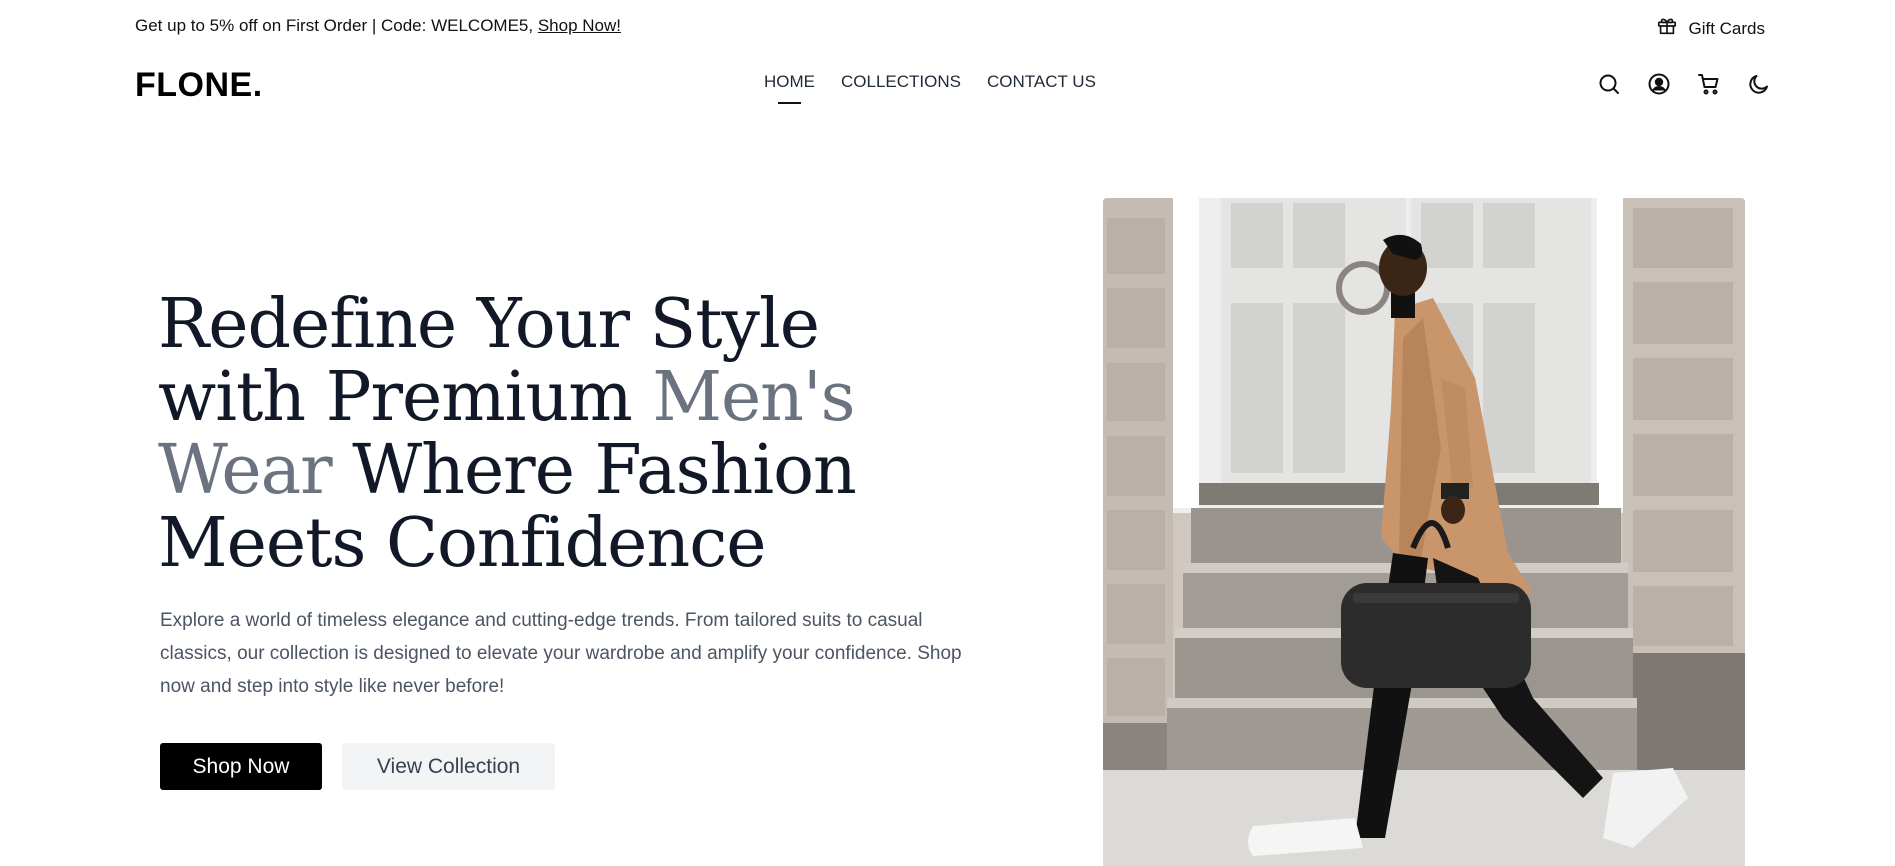 The height and width of the screenshot is (866, 1895). I want to click on main-nav: HOME COLLECTIONS CONTACT US, so click(930, 88).